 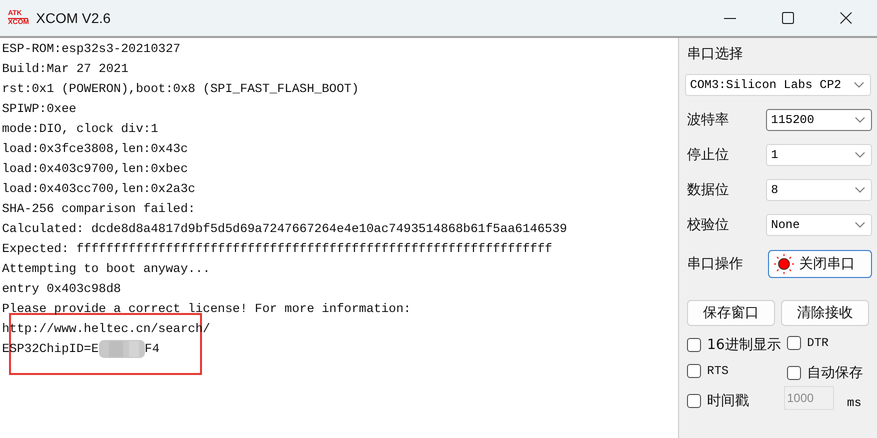 I want to click on checkbox: 时间戳, so click(x=718, y=401).